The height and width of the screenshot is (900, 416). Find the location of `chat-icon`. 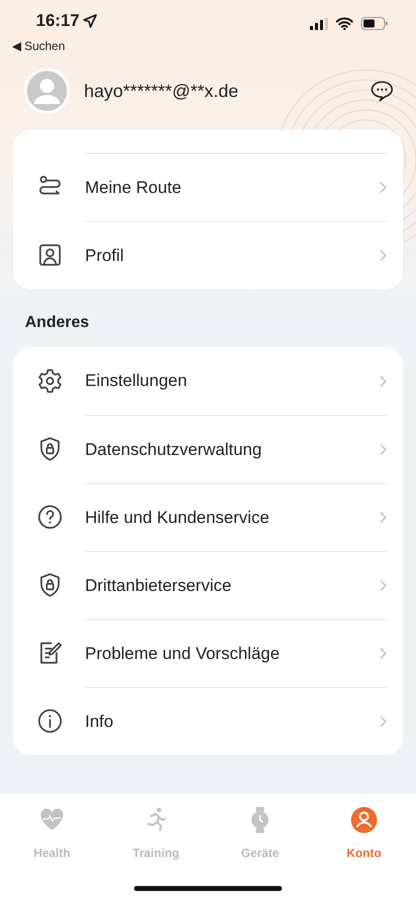

chat-icon is located at coordinates (382, 91).